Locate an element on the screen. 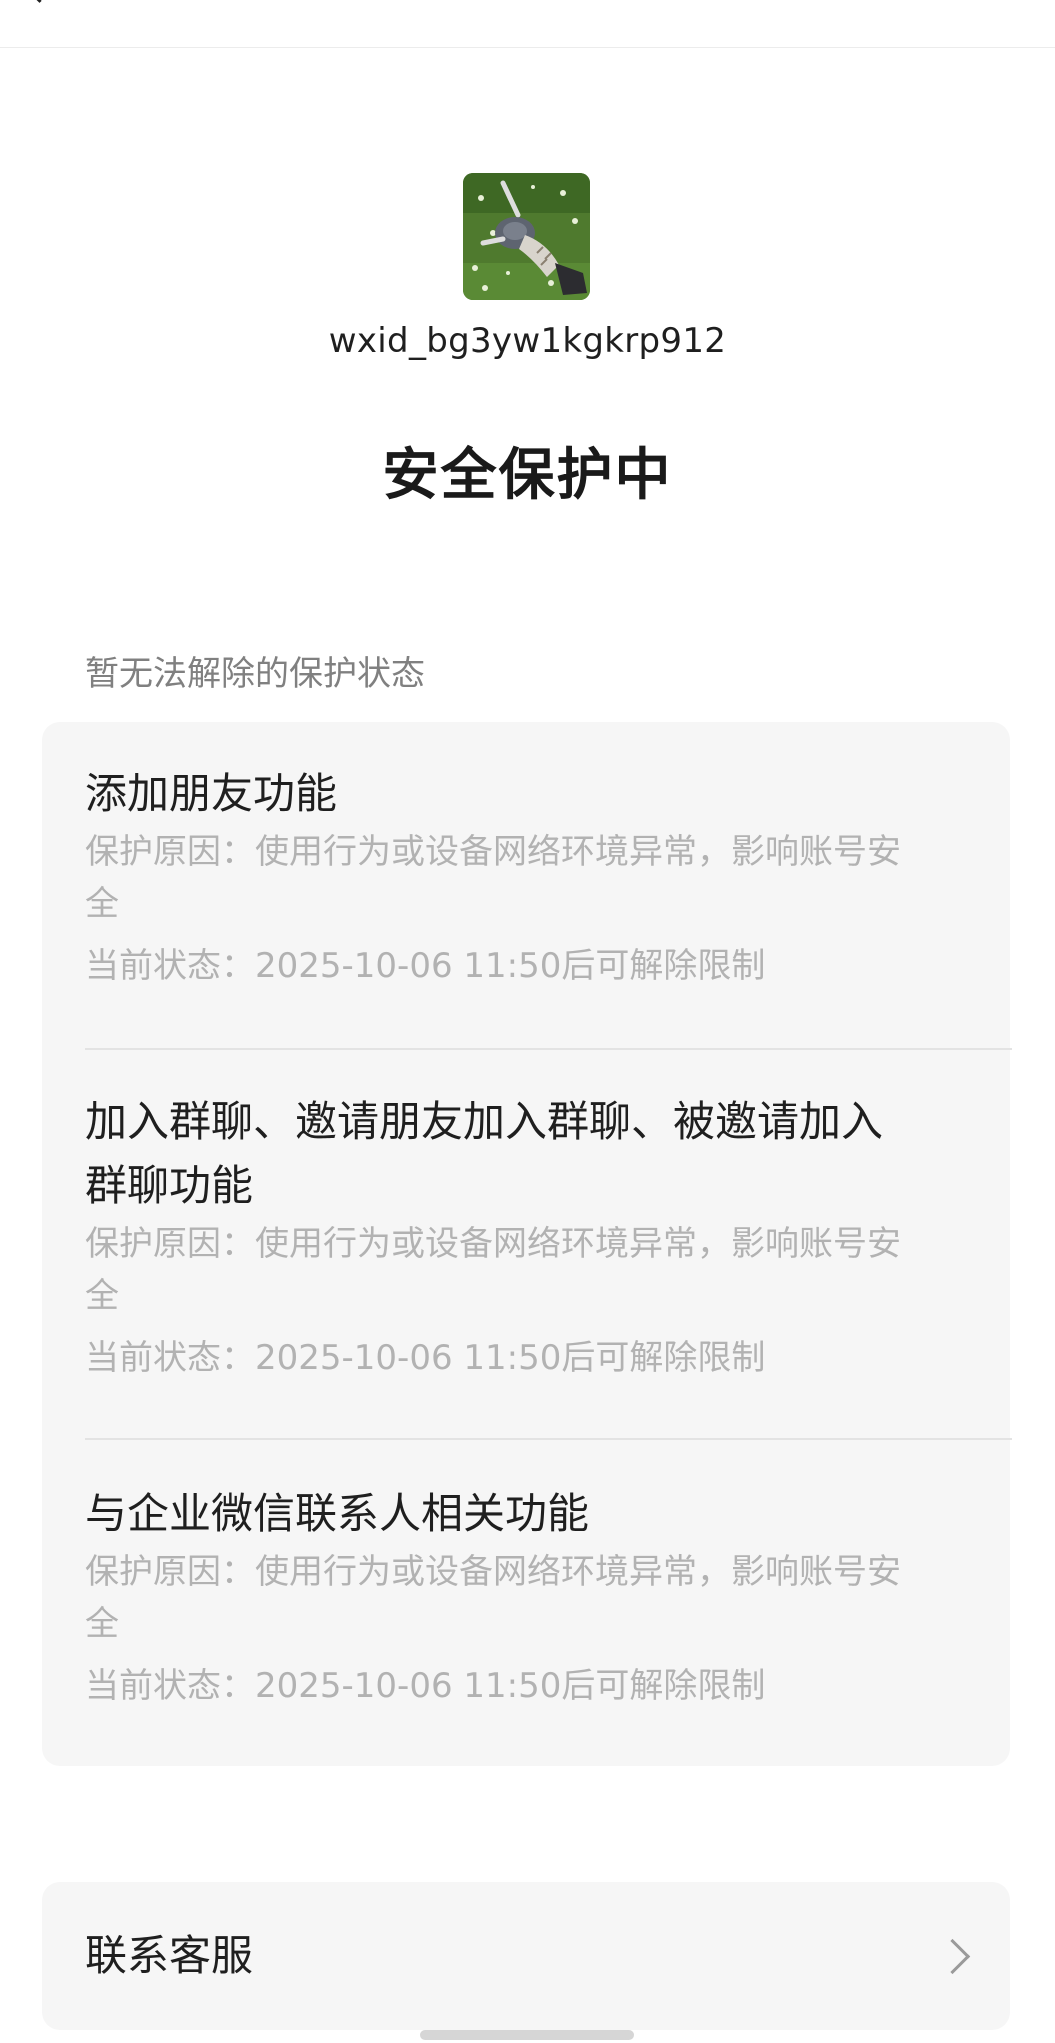 The height and width of the screenshot is (2043, 1055). chevron-right-icon is located at coordinates (952, 1956).